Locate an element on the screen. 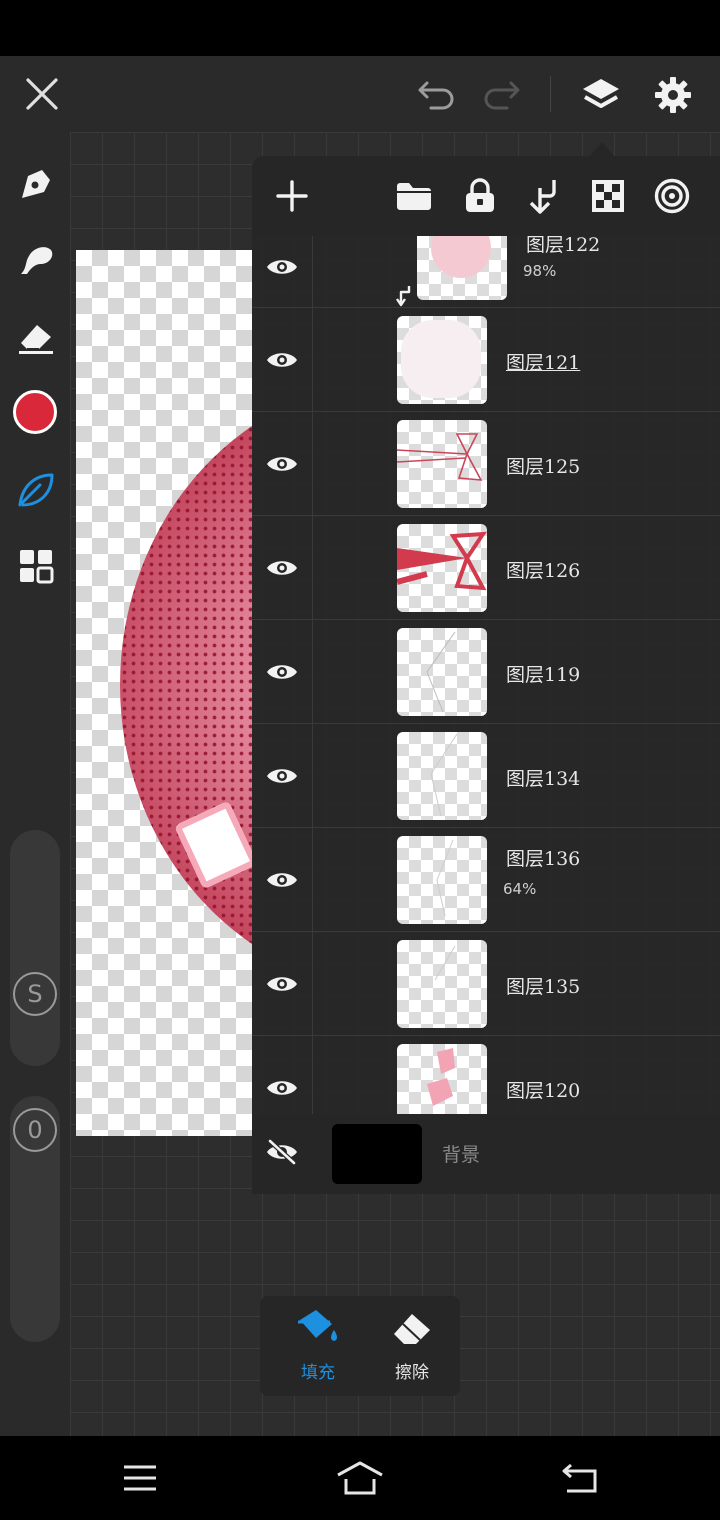 The image size is (720, 1520). layer-name: 图层125 is located at coordinates (543, 467).